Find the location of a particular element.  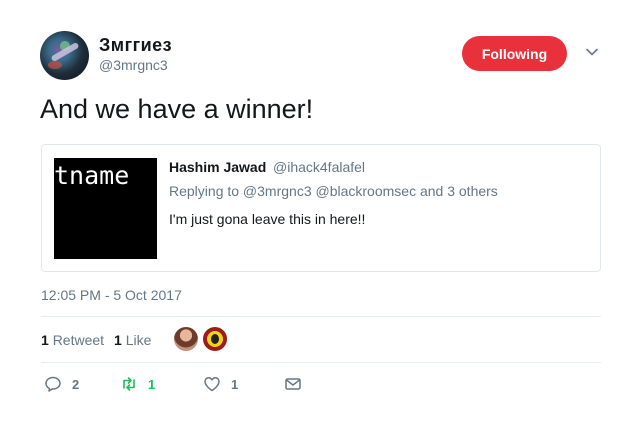

reply-icon is located at coordinates (53, 384).